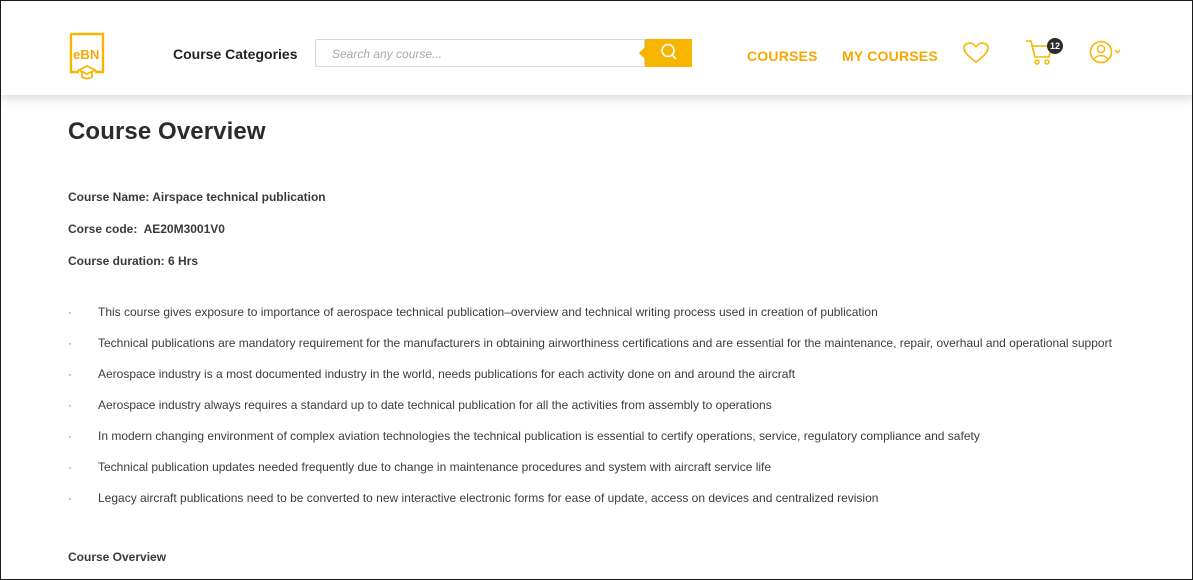 Image resolution: width=1193 pixels, height=580 pixels. I want to click on chevron-down-icon, so click(1117, 51).